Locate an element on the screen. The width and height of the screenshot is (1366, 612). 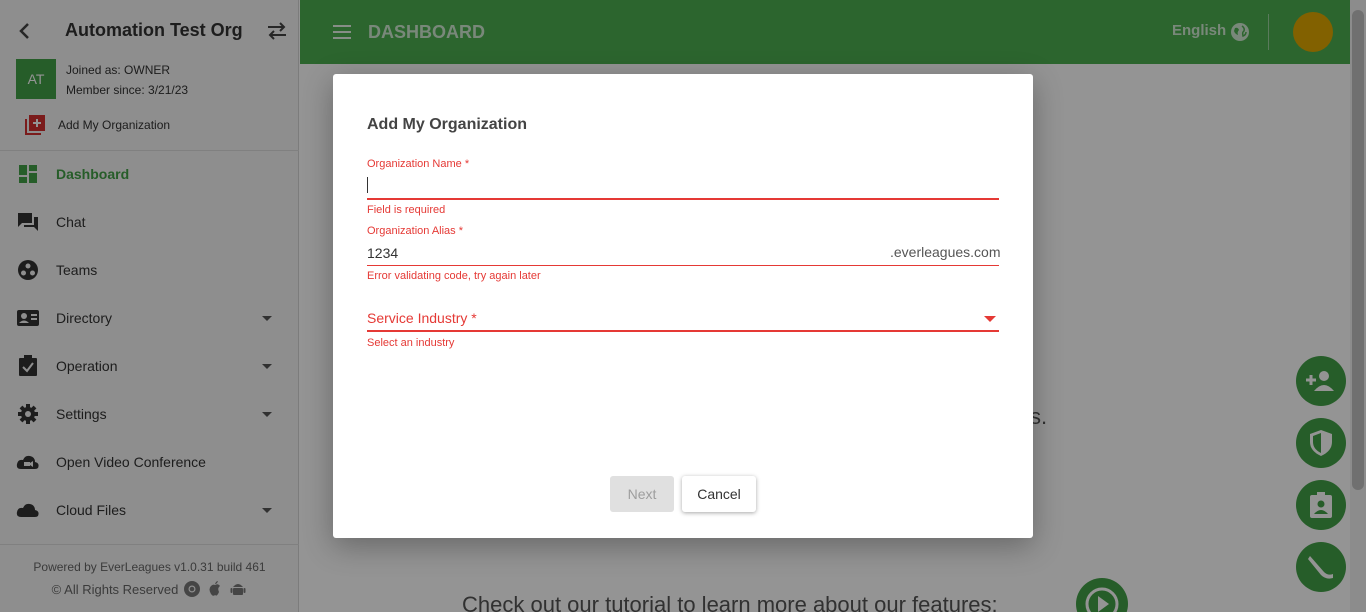
service-industry-underline is located at coordinates (683, 331).